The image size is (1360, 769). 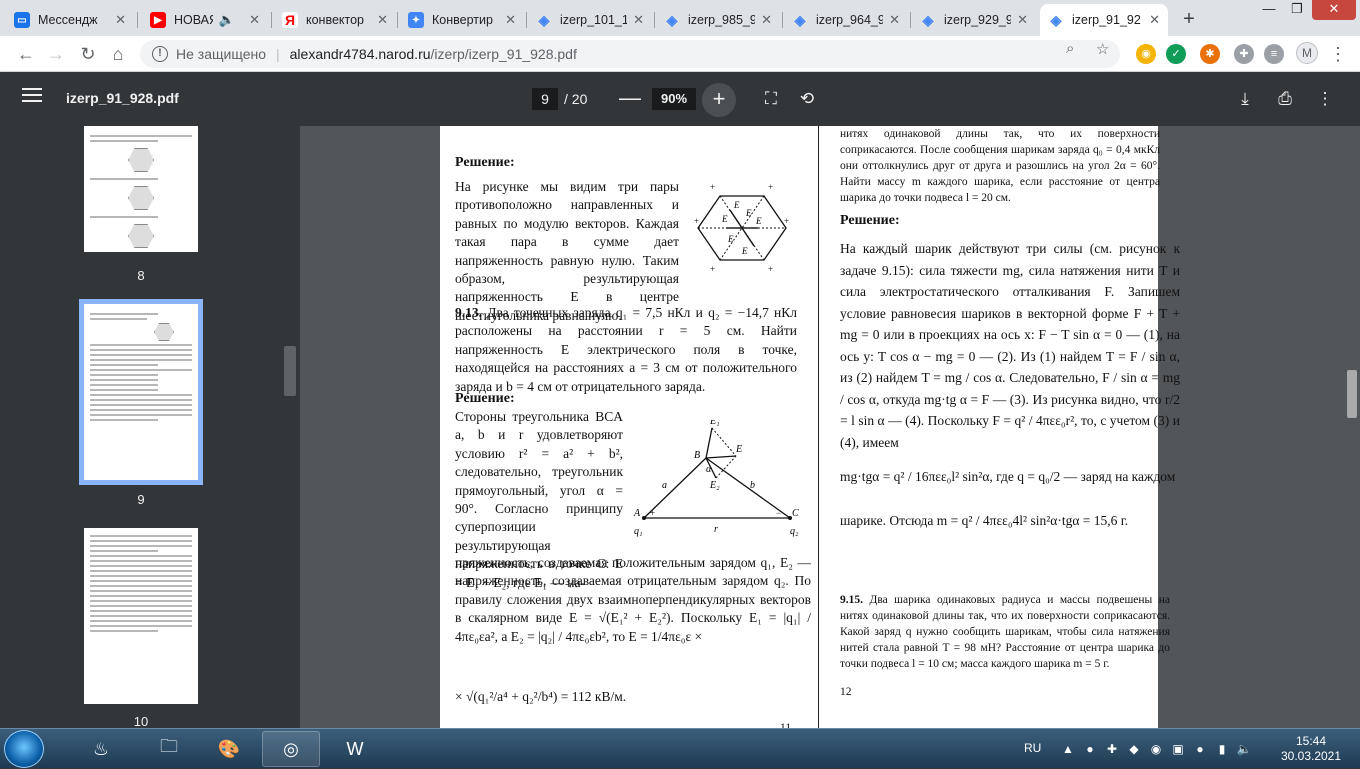 I want to click on tab-izerp-964: ◈ izerp_964_9 ✕, so click(x=846, y=20).